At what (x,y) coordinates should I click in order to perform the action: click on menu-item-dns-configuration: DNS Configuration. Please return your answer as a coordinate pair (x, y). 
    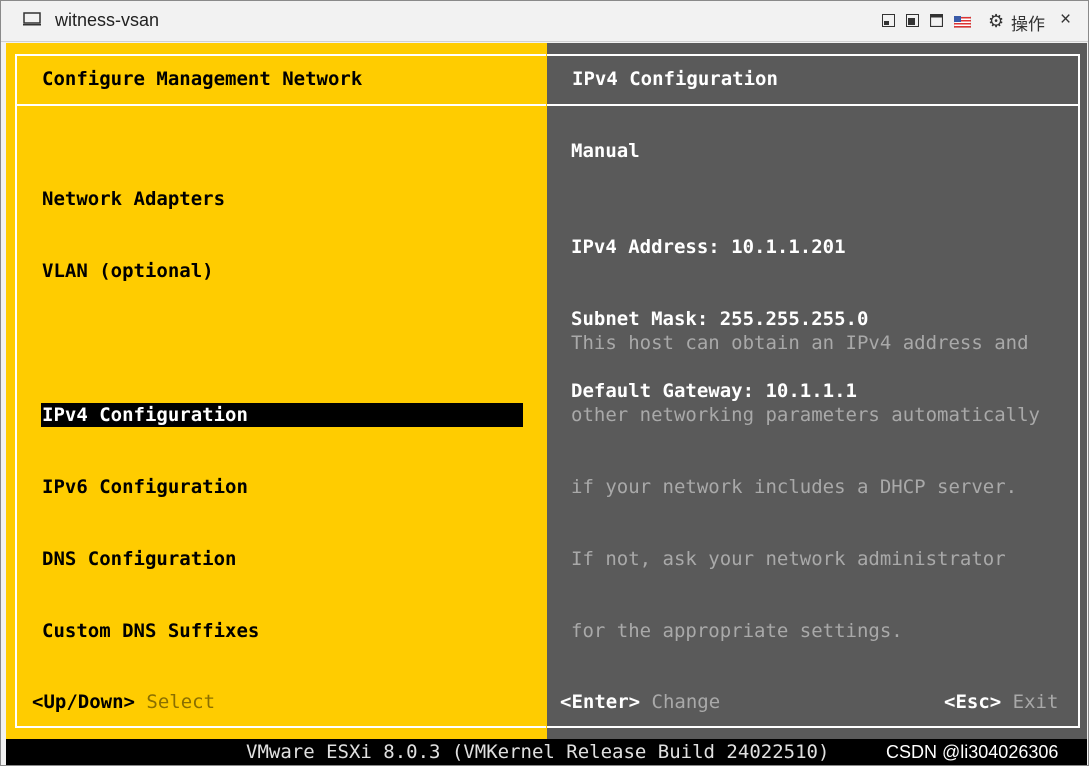
    Looking at the image, I should click on (282, 559).